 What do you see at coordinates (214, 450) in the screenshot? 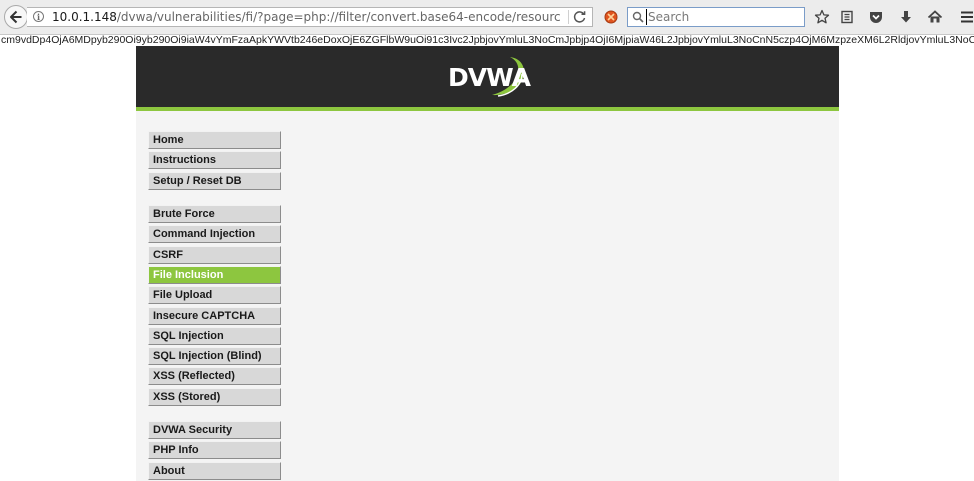
I see `menu-item-php-info: PHP Info` at bounding box center [214, 450].